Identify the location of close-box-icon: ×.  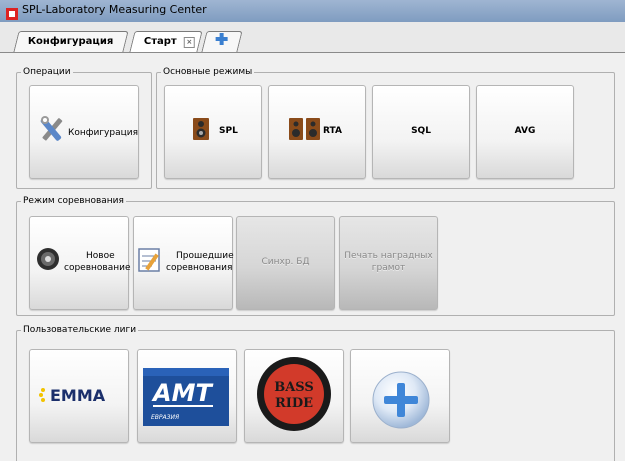
(189, 42).